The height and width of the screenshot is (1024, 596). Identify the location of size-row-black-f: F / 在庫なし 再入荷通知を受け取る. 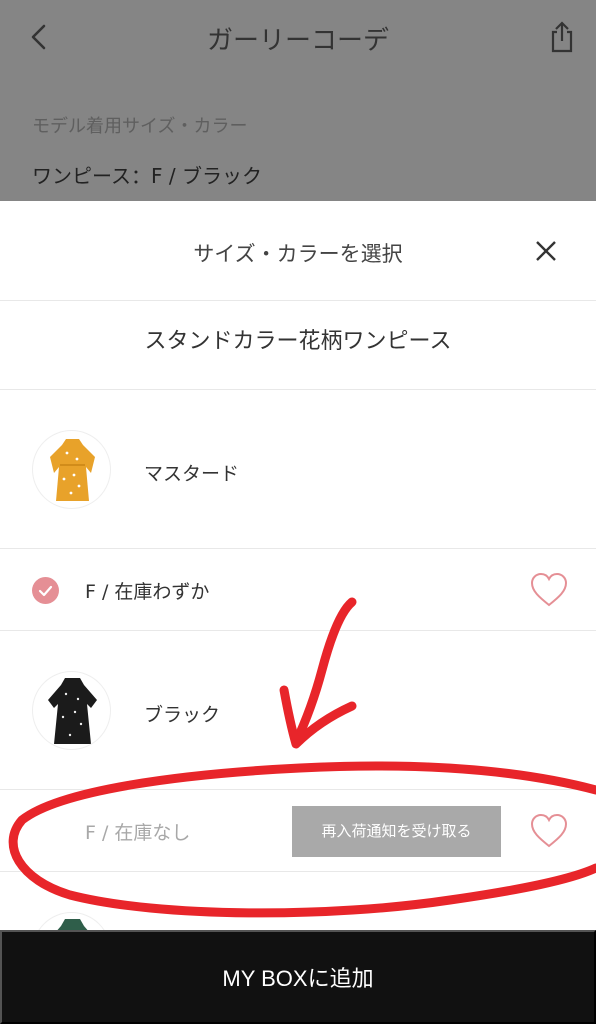
(298, 831).